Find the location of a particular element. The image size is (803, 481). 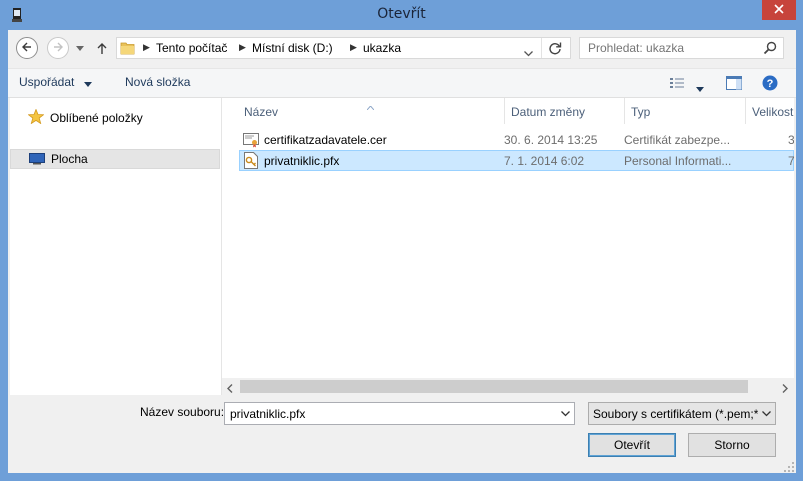

forward-button is located at coordinates (58, 48).